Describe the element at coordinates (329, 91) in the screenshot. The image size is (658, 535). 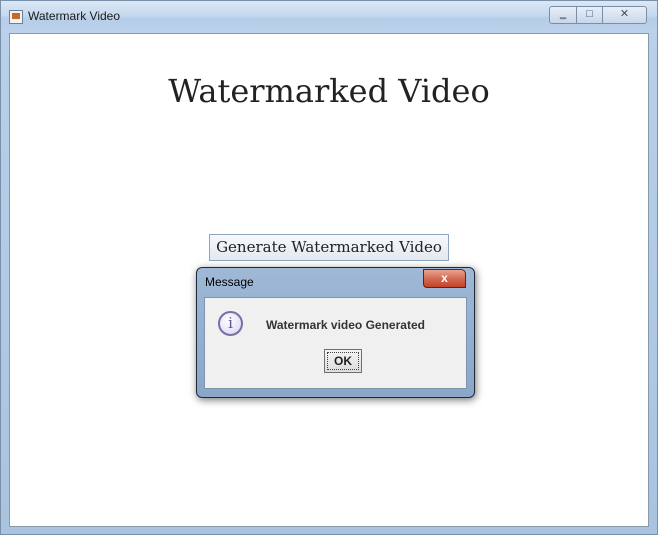
I see `page-title: Watermarked Video` at that location.